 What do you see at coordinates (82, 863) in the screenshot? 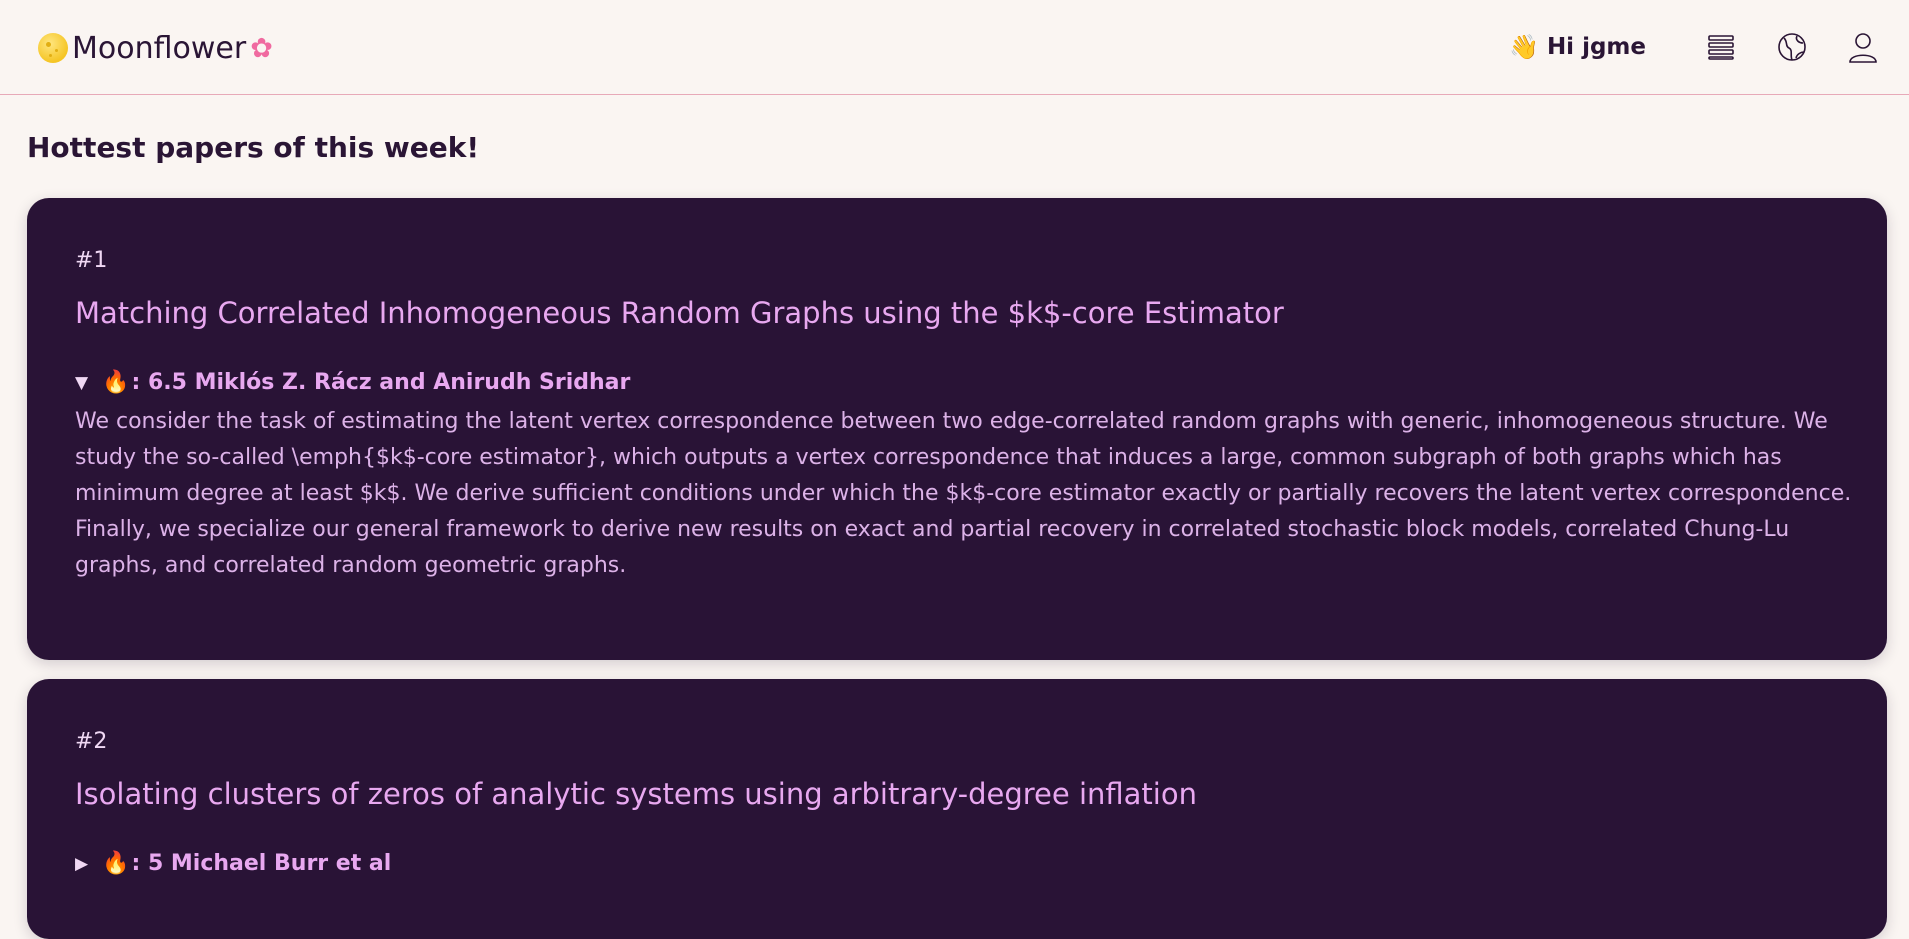
I see `collapsed-triangle-icon: ▶` at bounding box center [82, 863].